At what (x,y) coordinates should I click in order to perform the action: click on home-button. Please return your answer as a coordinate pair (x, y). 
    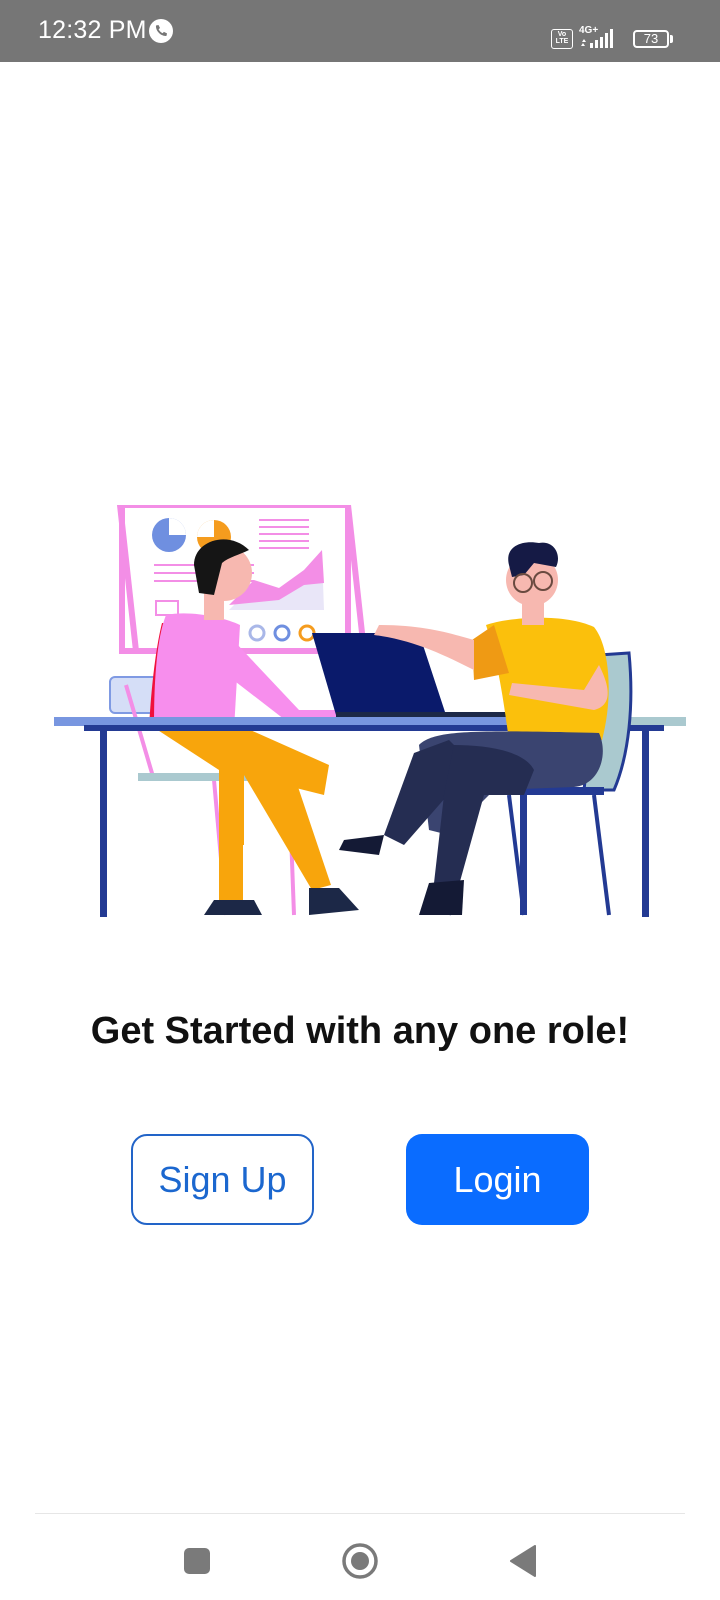
    Looking at the image, I should click on (360, 1561).